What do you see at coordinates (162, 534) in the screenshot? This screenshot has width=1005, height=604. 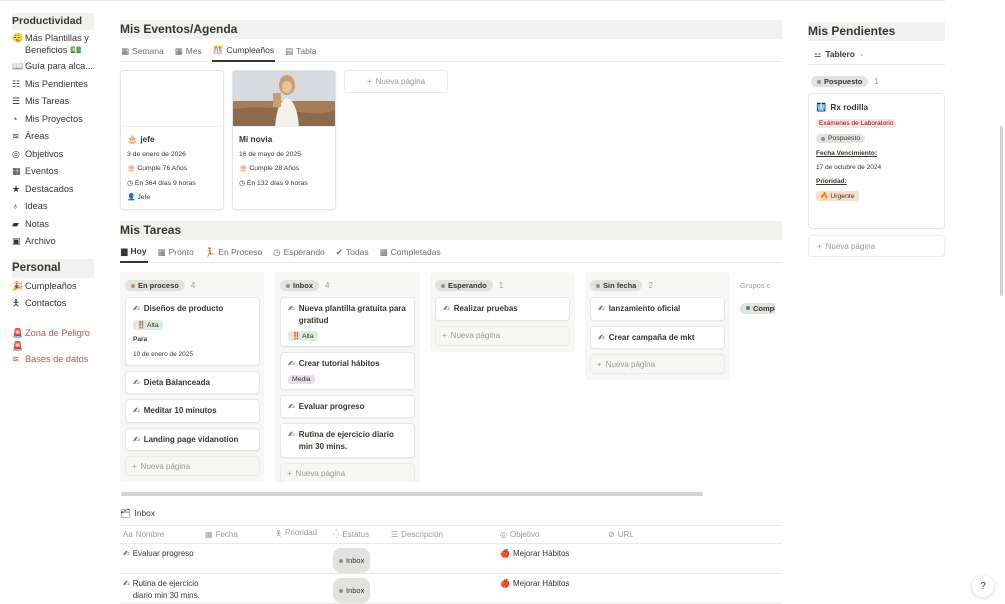 I see `column-header: Aa Nombre` at bounding box center [162, 534].